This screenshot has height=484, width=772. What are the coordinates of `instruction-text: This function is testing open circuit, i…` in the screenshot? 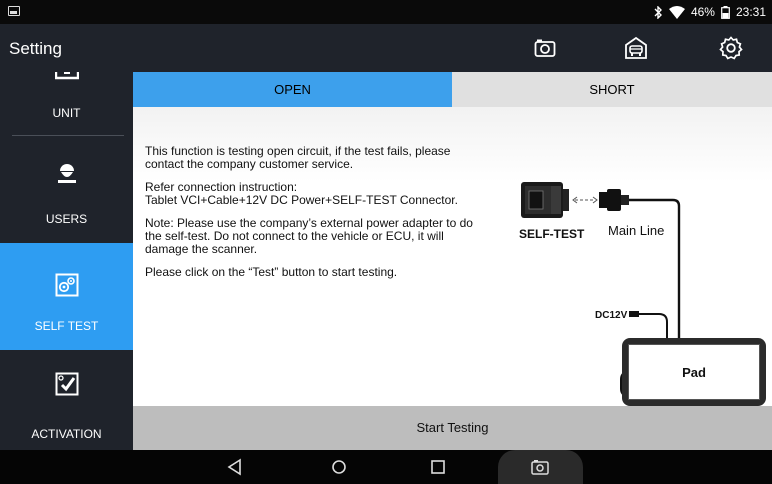 It's located at (298, 157).